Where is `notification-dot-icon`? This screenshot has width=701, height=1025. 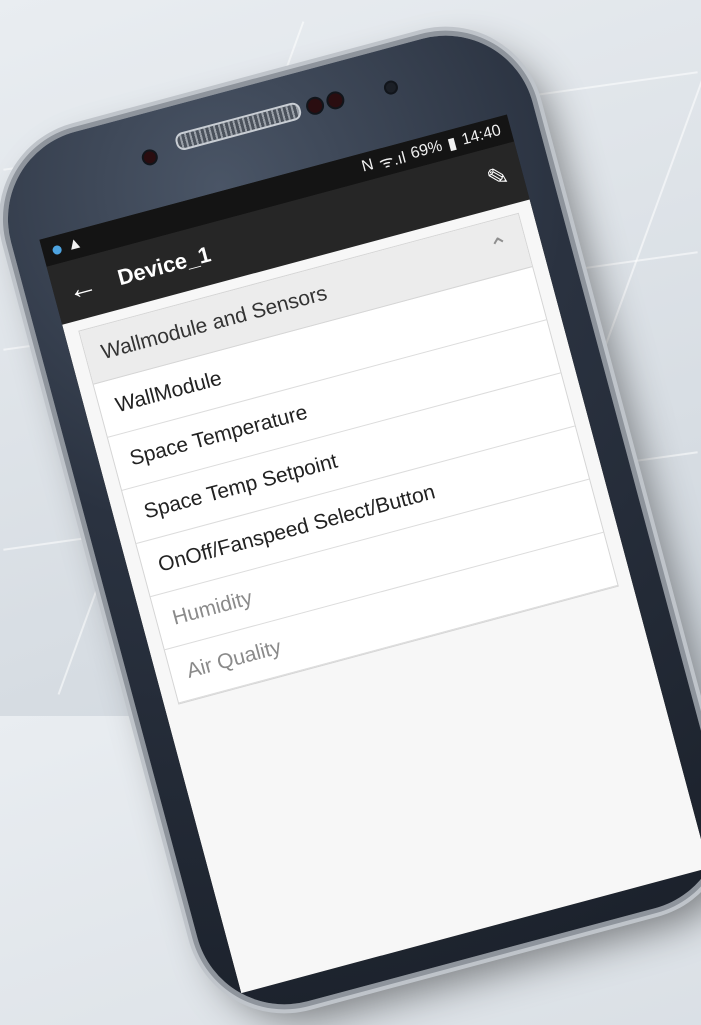
notification-dot-icon is located at coordinates (57, 249).